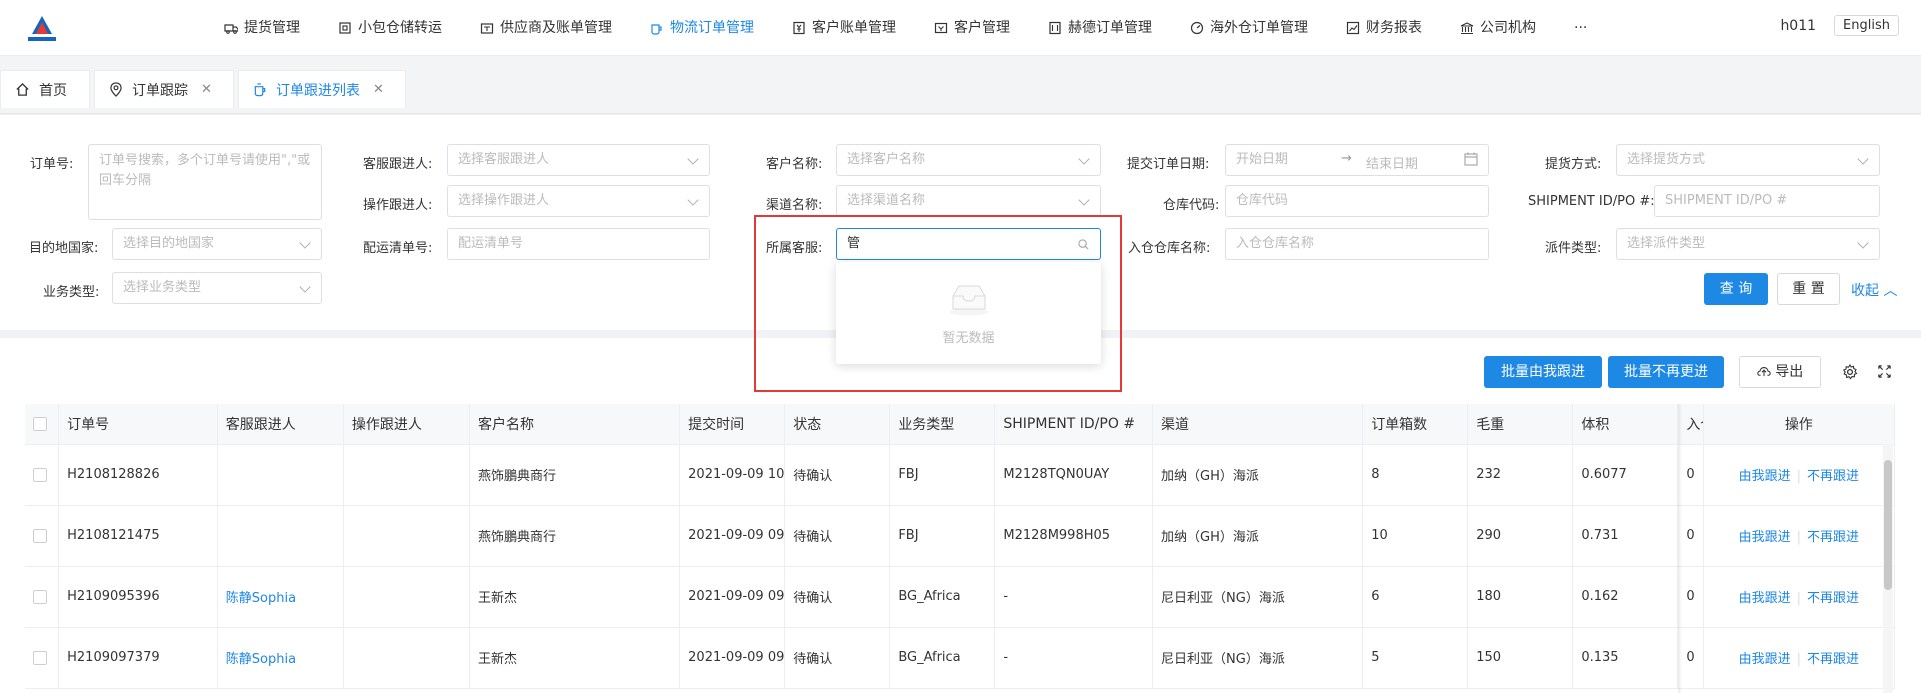 The image size is (1921, 693). I want to click on user-name: h011, so click(1798, 26).